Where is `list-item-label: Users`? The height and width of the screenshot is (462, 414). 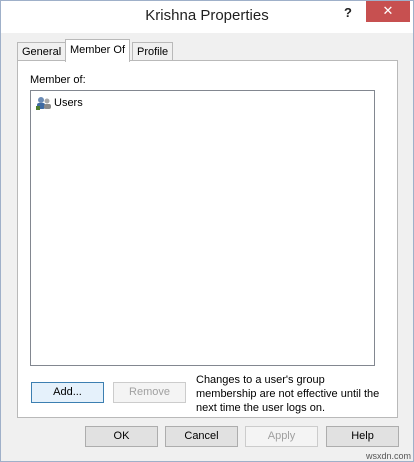
list-item-label: Users is located at coordinates (68, 103).